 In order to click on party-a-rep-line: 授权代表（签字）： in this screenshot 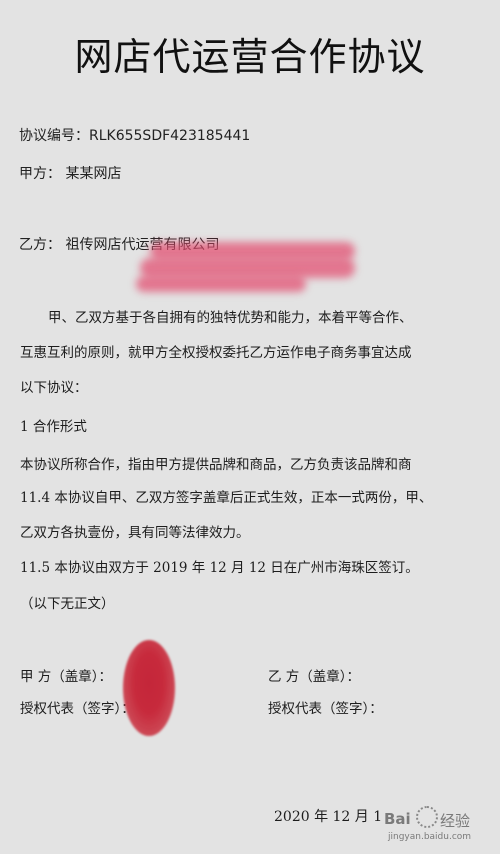, I will do `click(77, 709)`.